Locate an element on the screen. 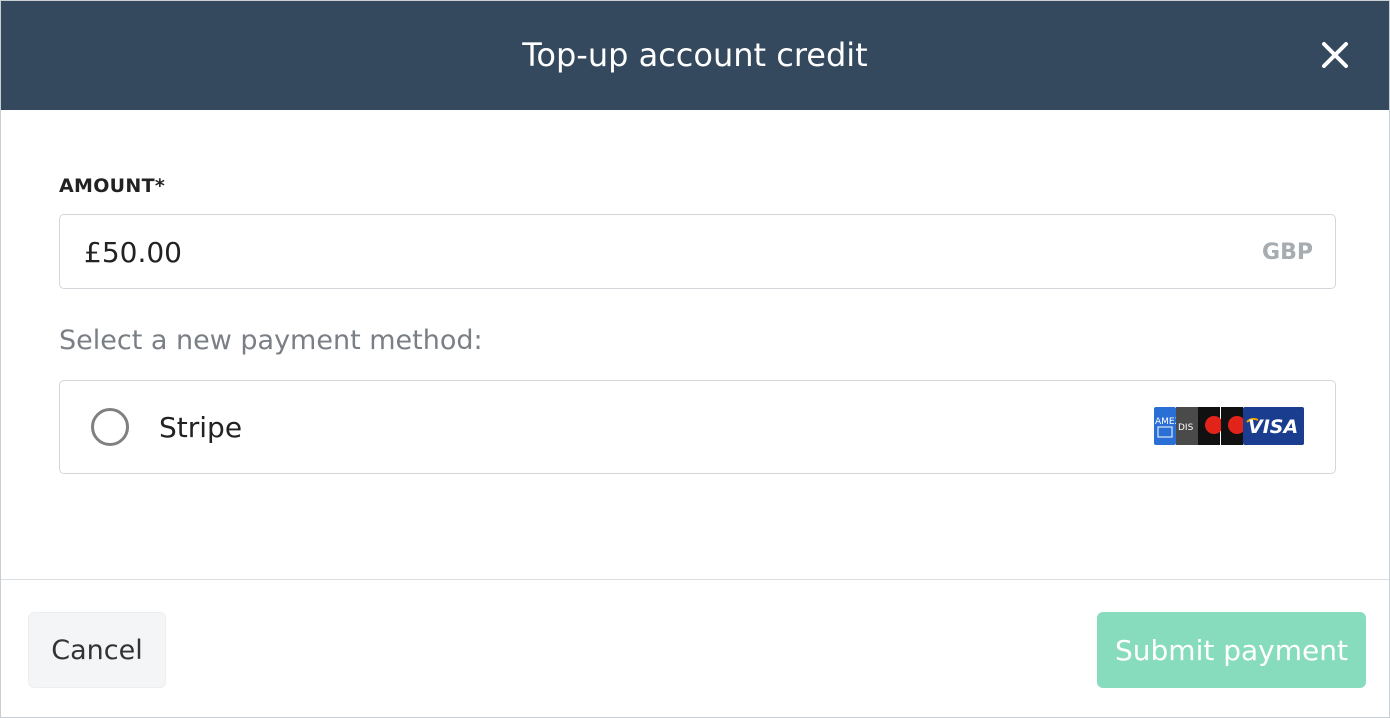 The image size is (1390, 718). discover-logo-text: DIS is located at coordinates (1186, 428).